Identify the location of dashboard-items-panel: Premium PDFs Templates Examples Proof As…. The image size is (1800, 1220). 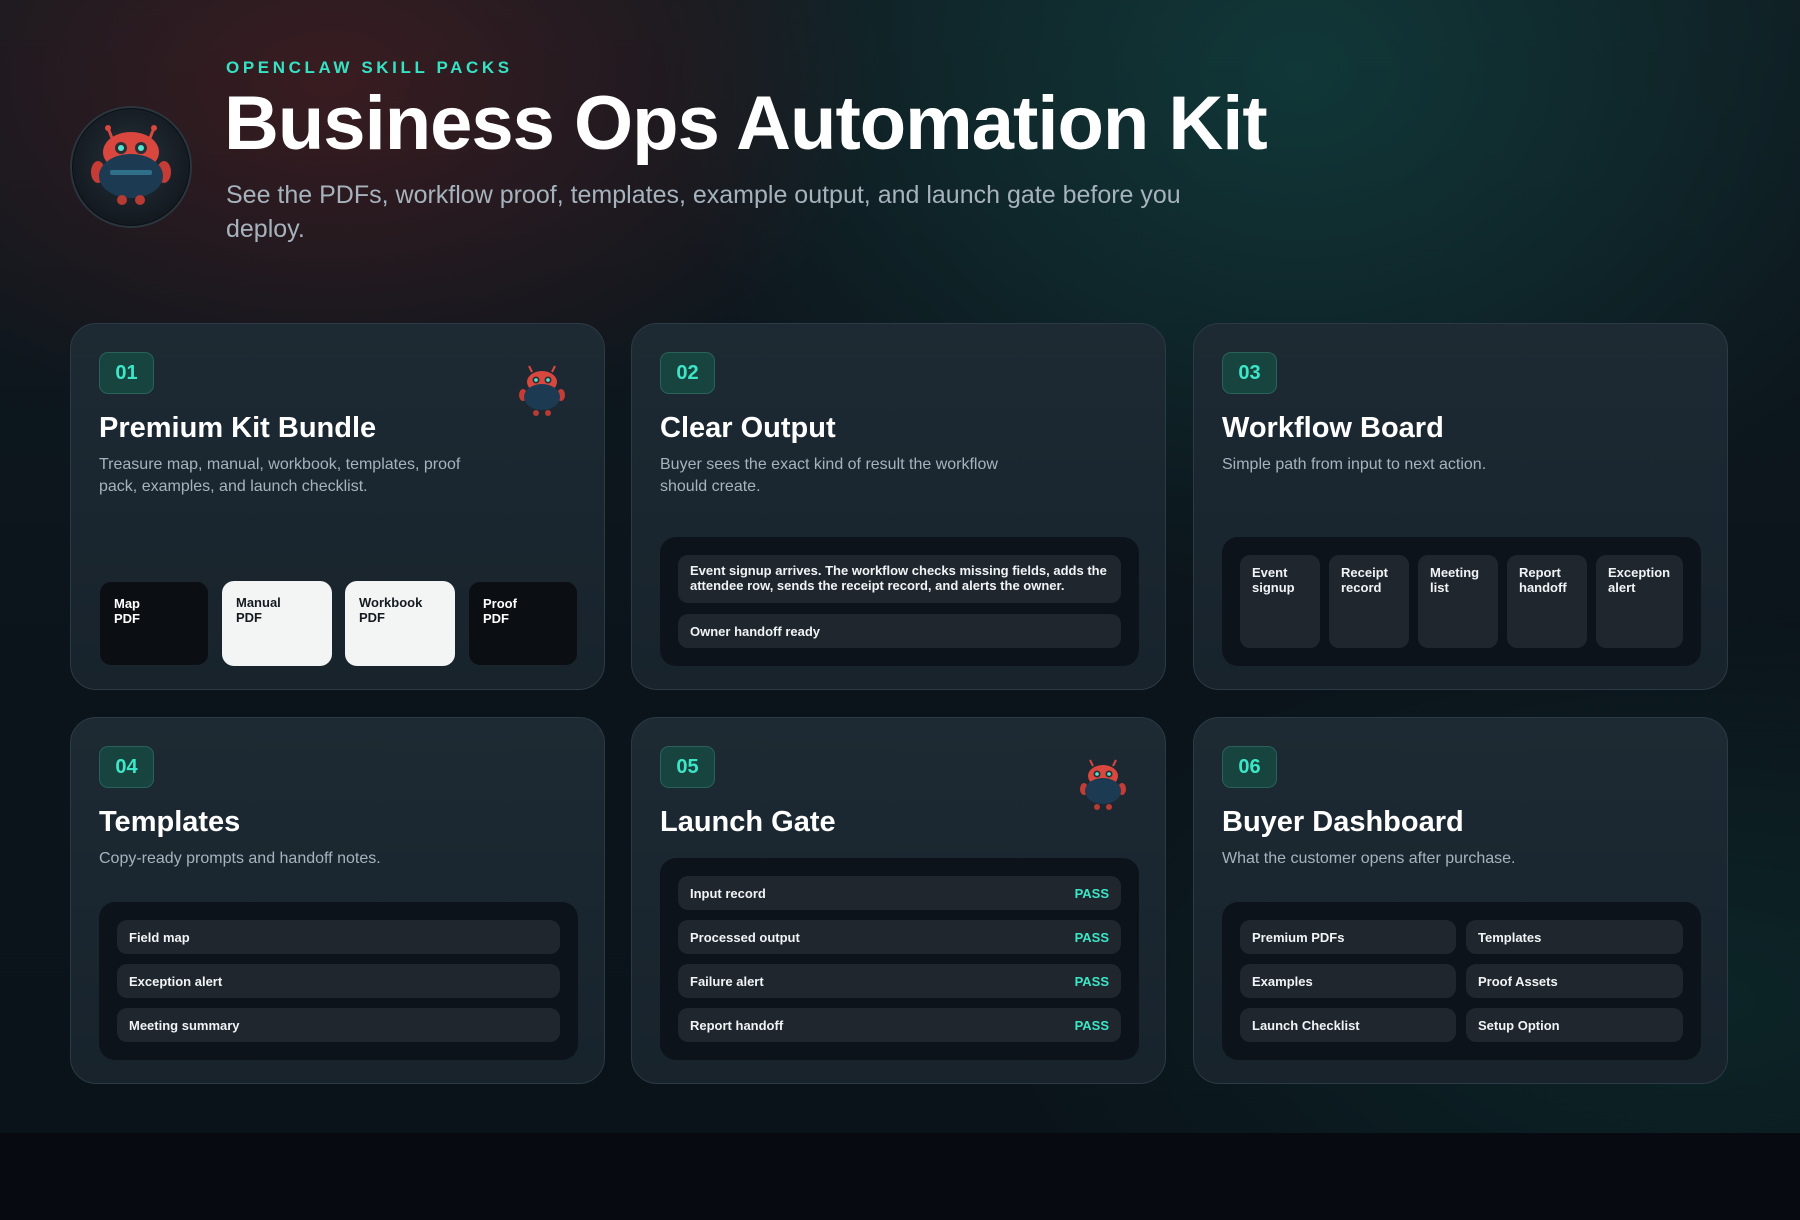
(1461, 981).